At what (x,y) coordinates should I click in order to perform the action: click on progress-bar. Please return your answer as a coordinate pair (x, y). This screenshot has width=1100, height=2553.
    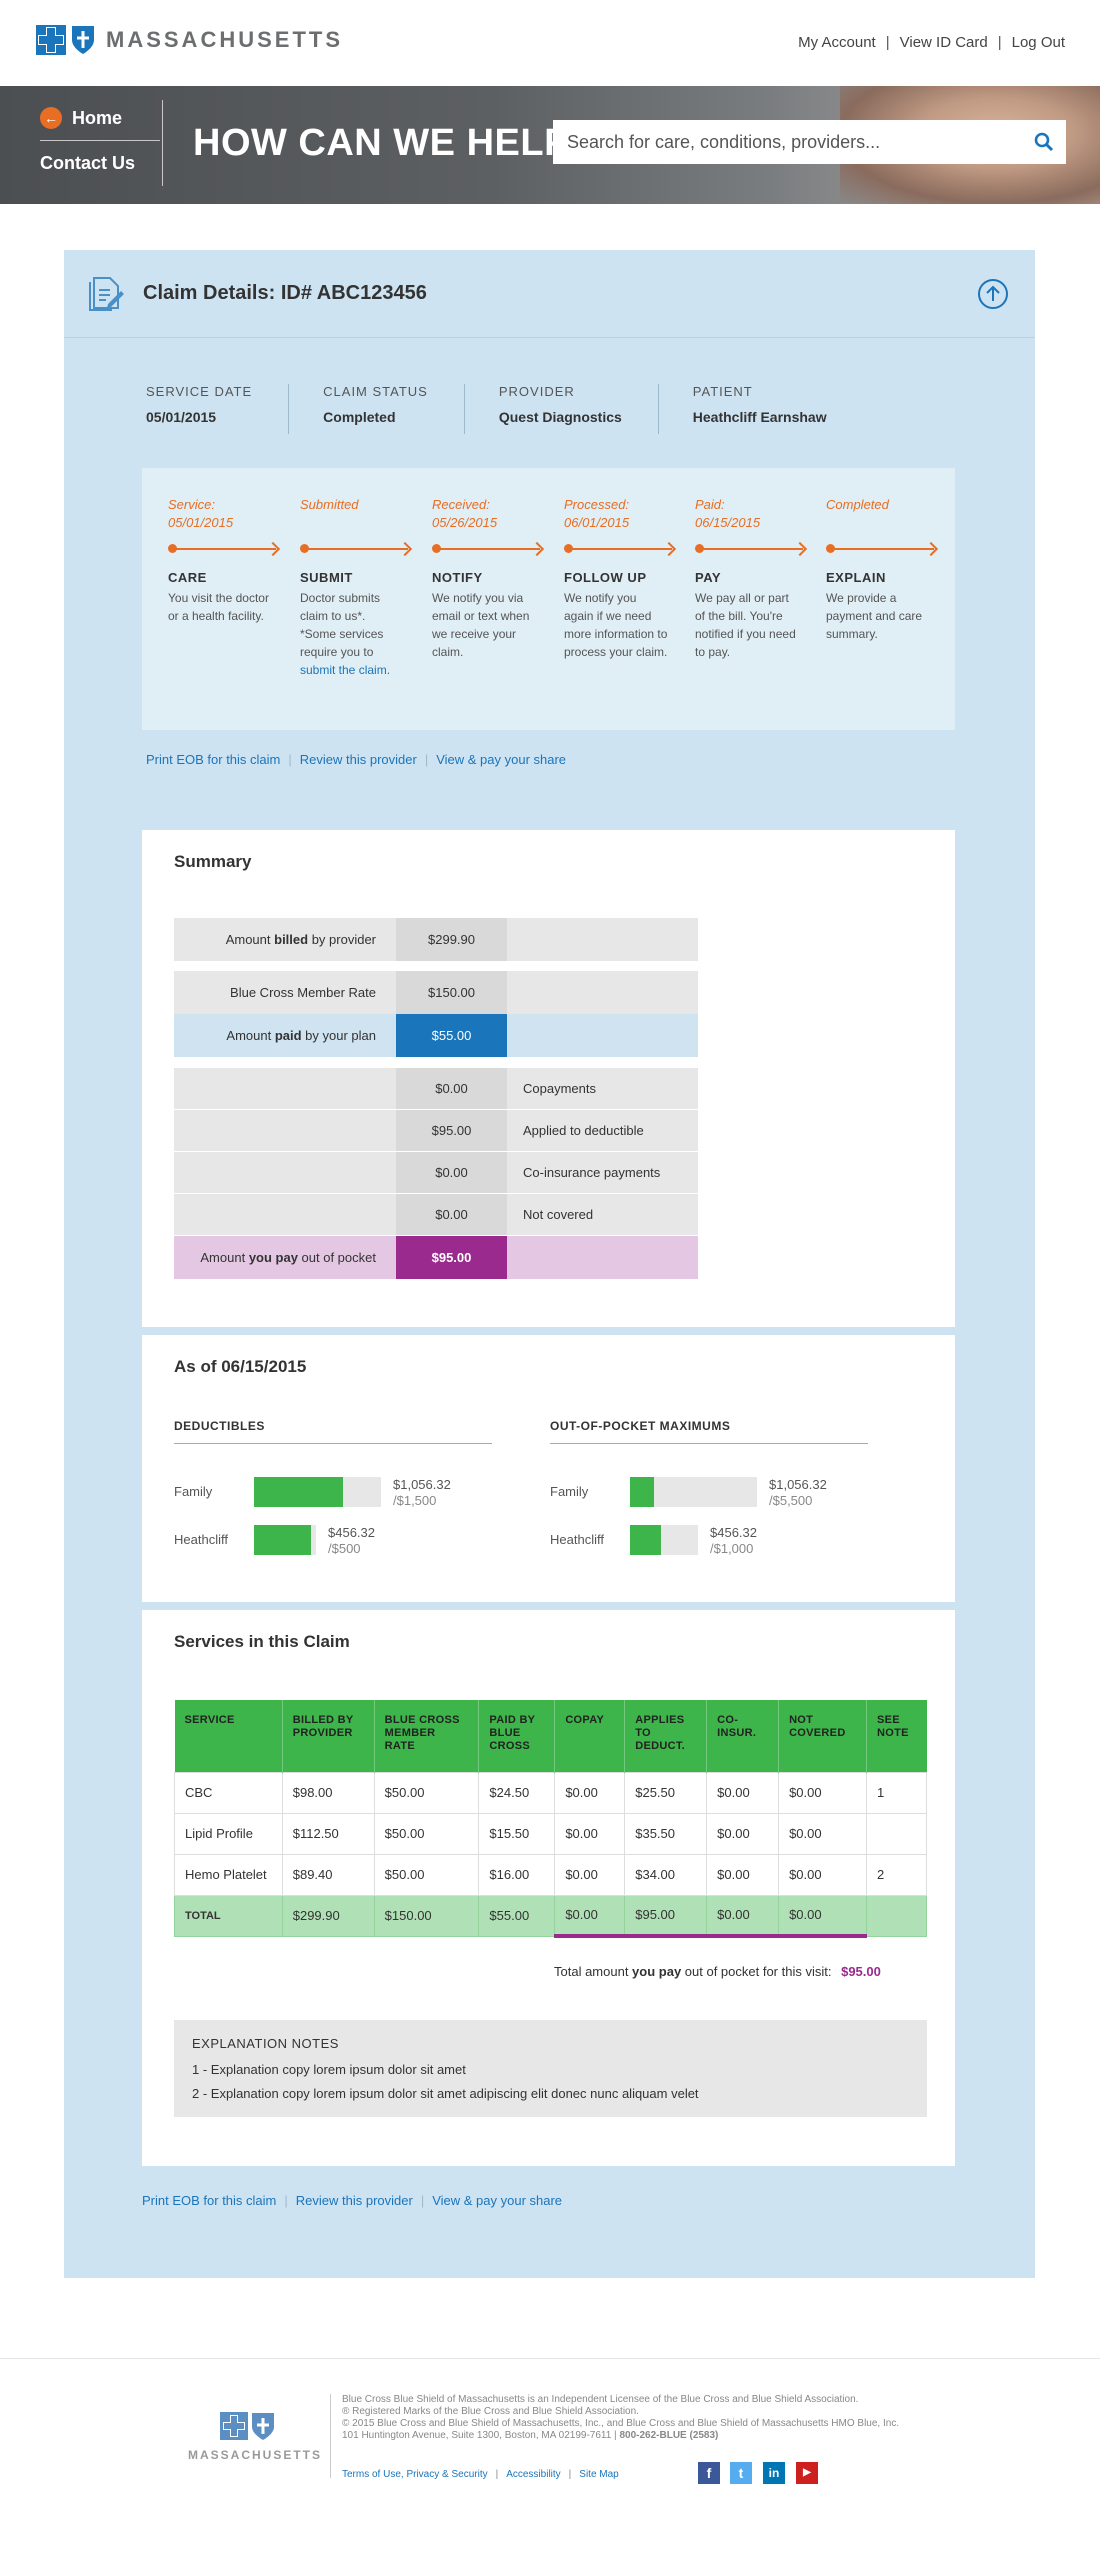
    Looking at the image, I should click on (664, 1540).